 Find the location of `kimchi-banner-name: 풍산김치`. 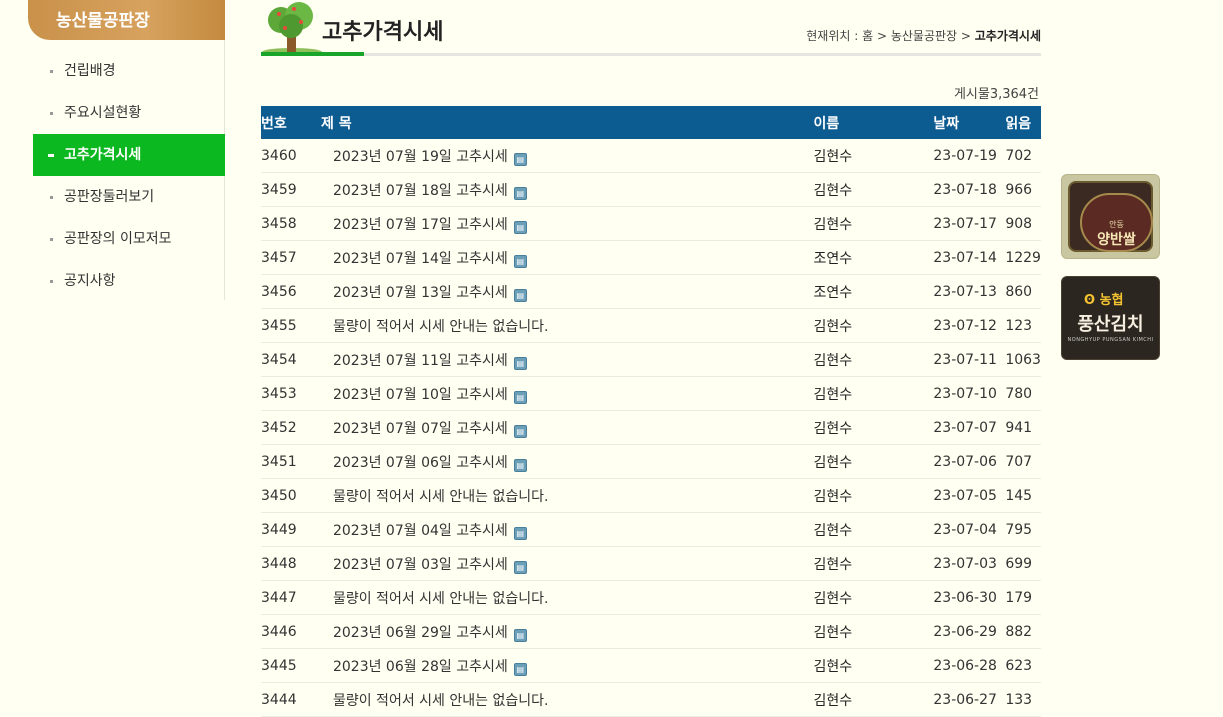

kimchi-banner-name: 풍산김치 is located at coordinates (1110, 324).